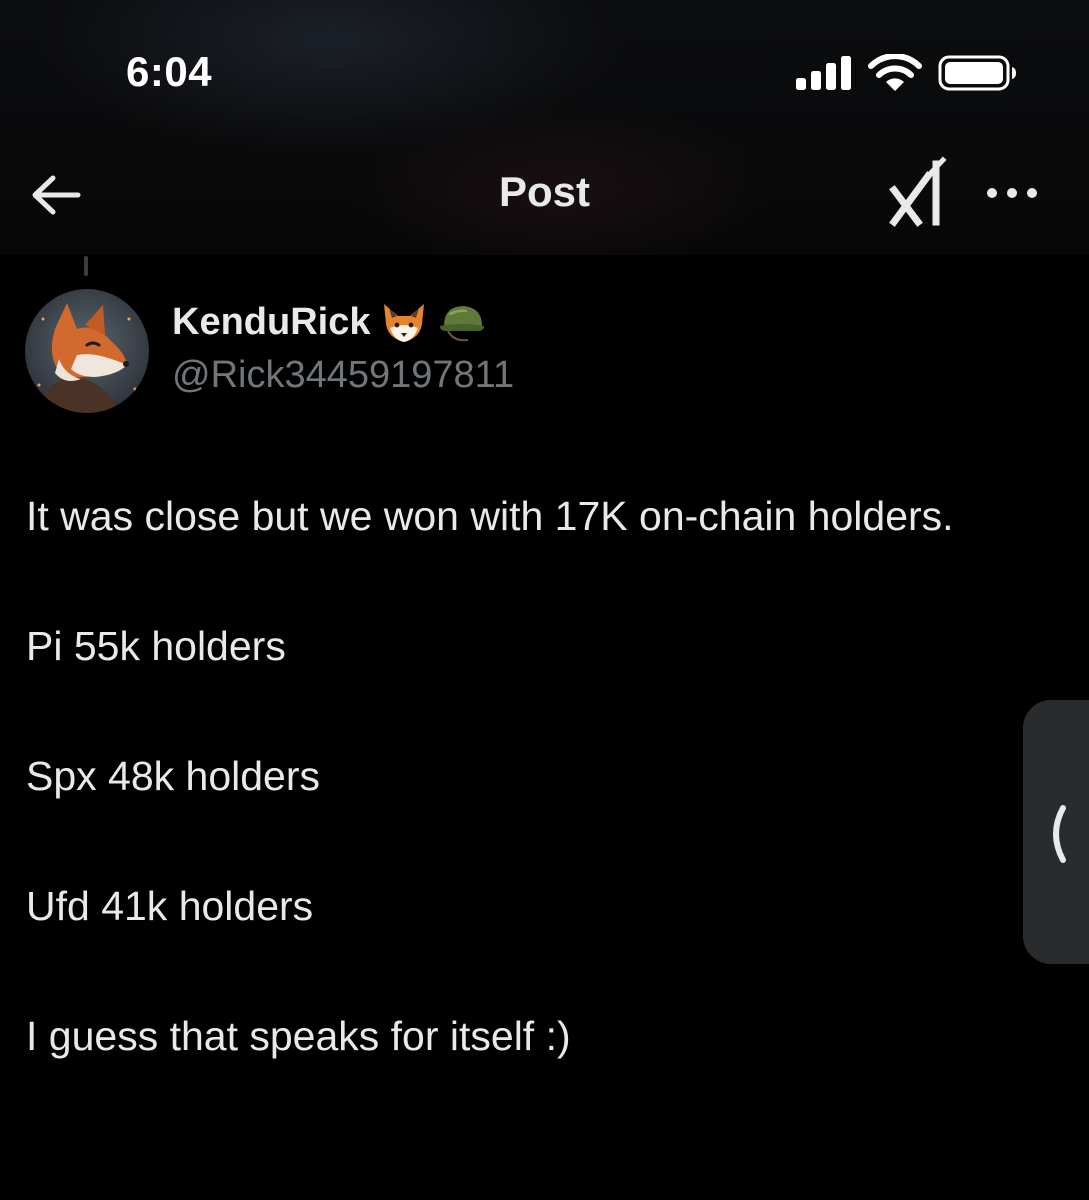  I want to click on military-helmet-emoji-icon, so click(462, 324).